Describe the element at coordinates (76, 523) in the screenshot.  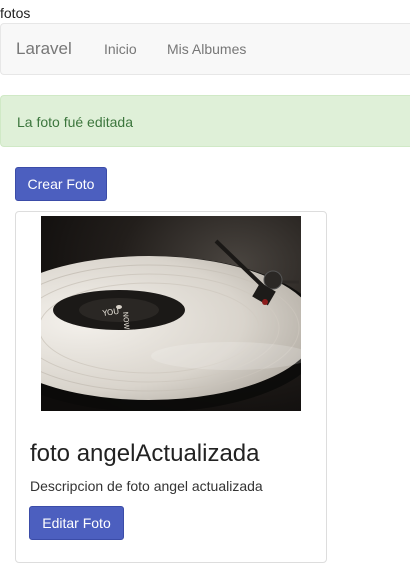
I see `edit-photo-button: Editar Foto` at that location.